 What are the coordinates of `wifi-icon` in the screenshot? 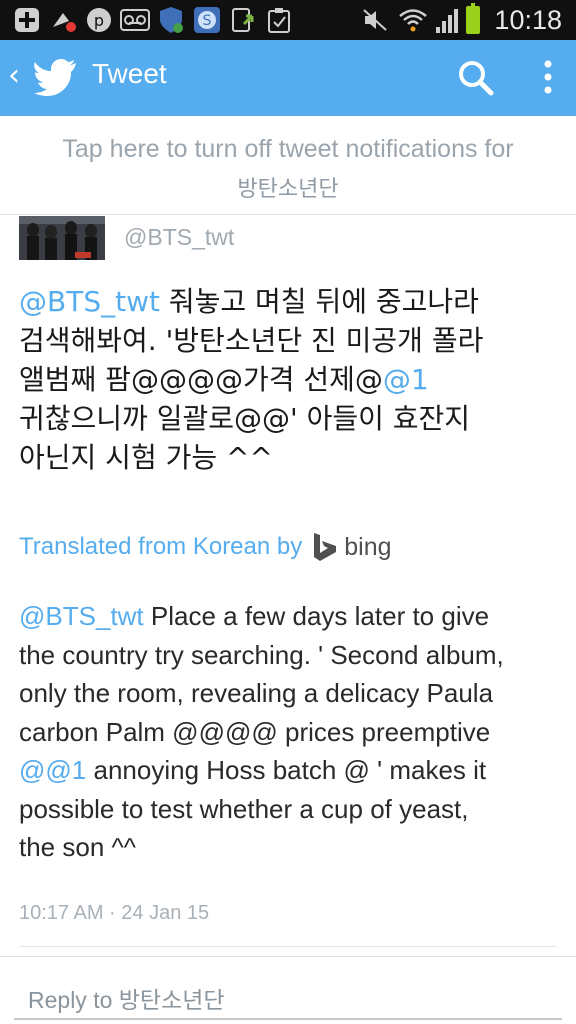 It's located at (413, 20).